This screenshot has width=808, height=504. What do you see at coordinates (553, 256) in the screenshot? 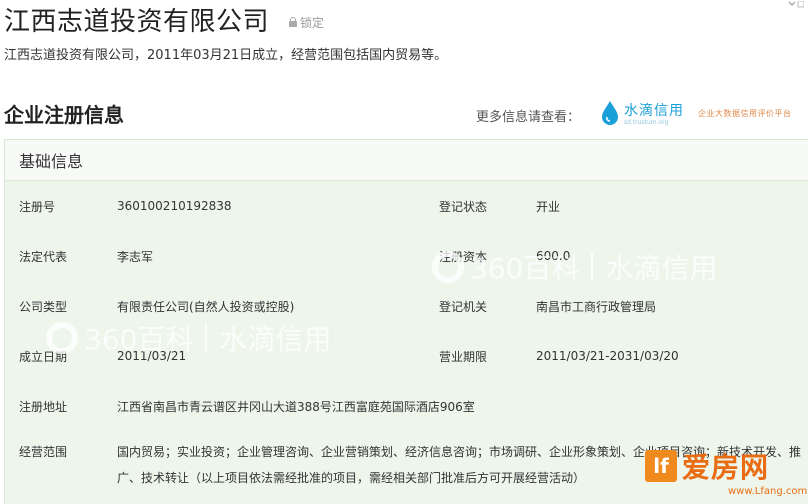
I see `row-value: 600.0` at bounding box center [553, 256].